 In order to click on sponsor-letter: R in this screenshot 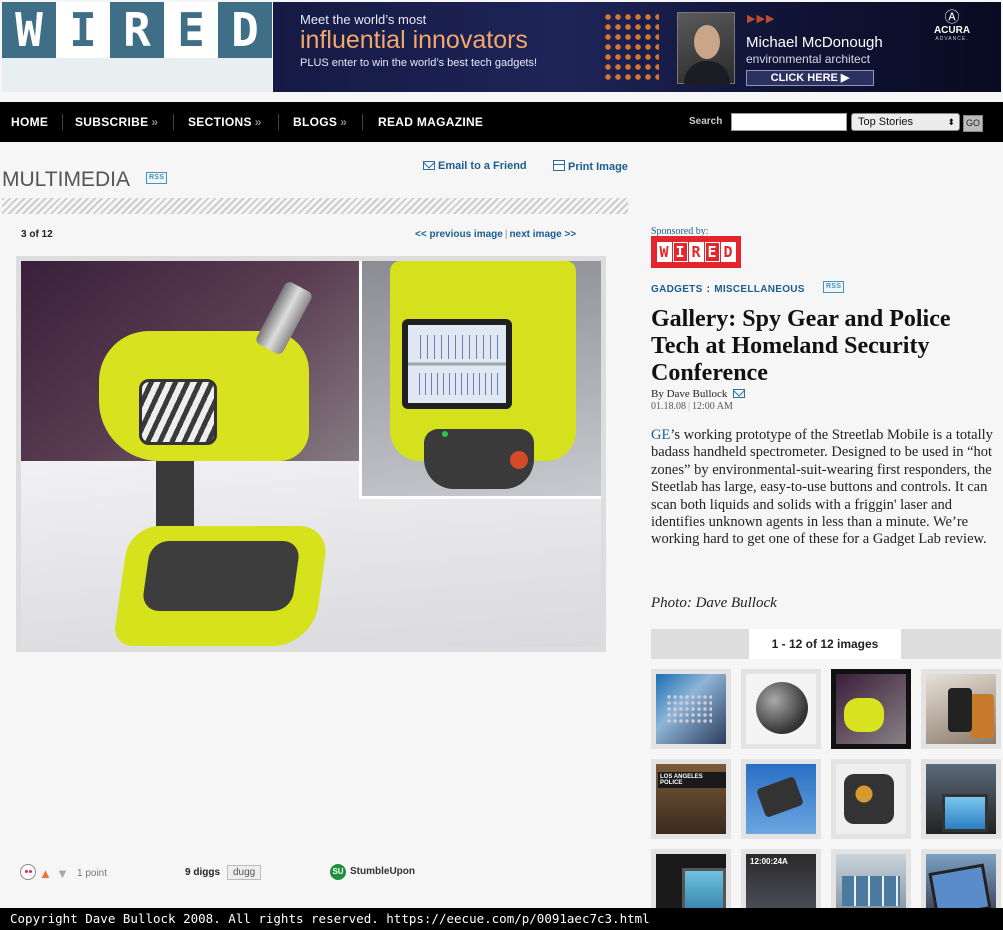, I will do `click(696, 252)`.